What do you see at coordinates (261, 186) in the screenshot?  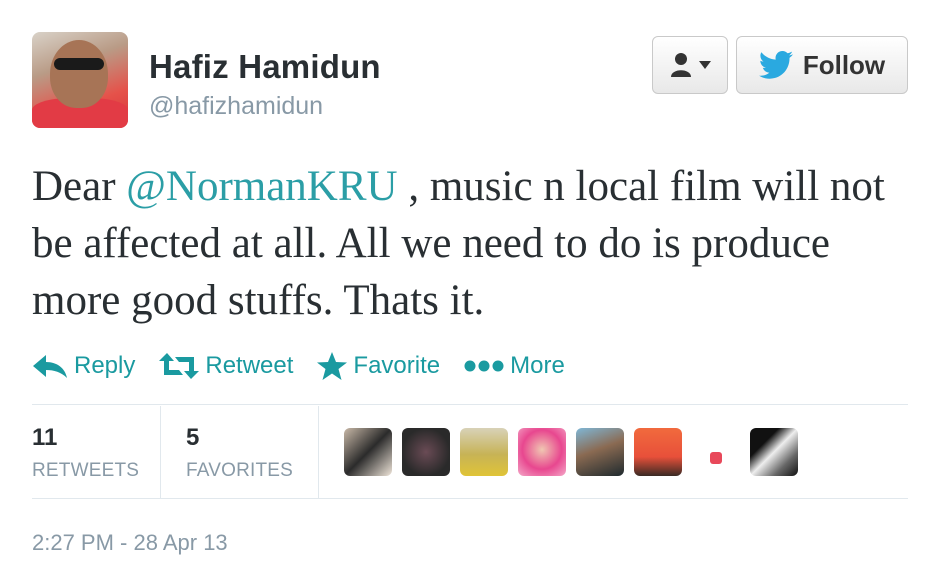 I see `mention-link: @NormanKRU` at bounding box center [261, 186].